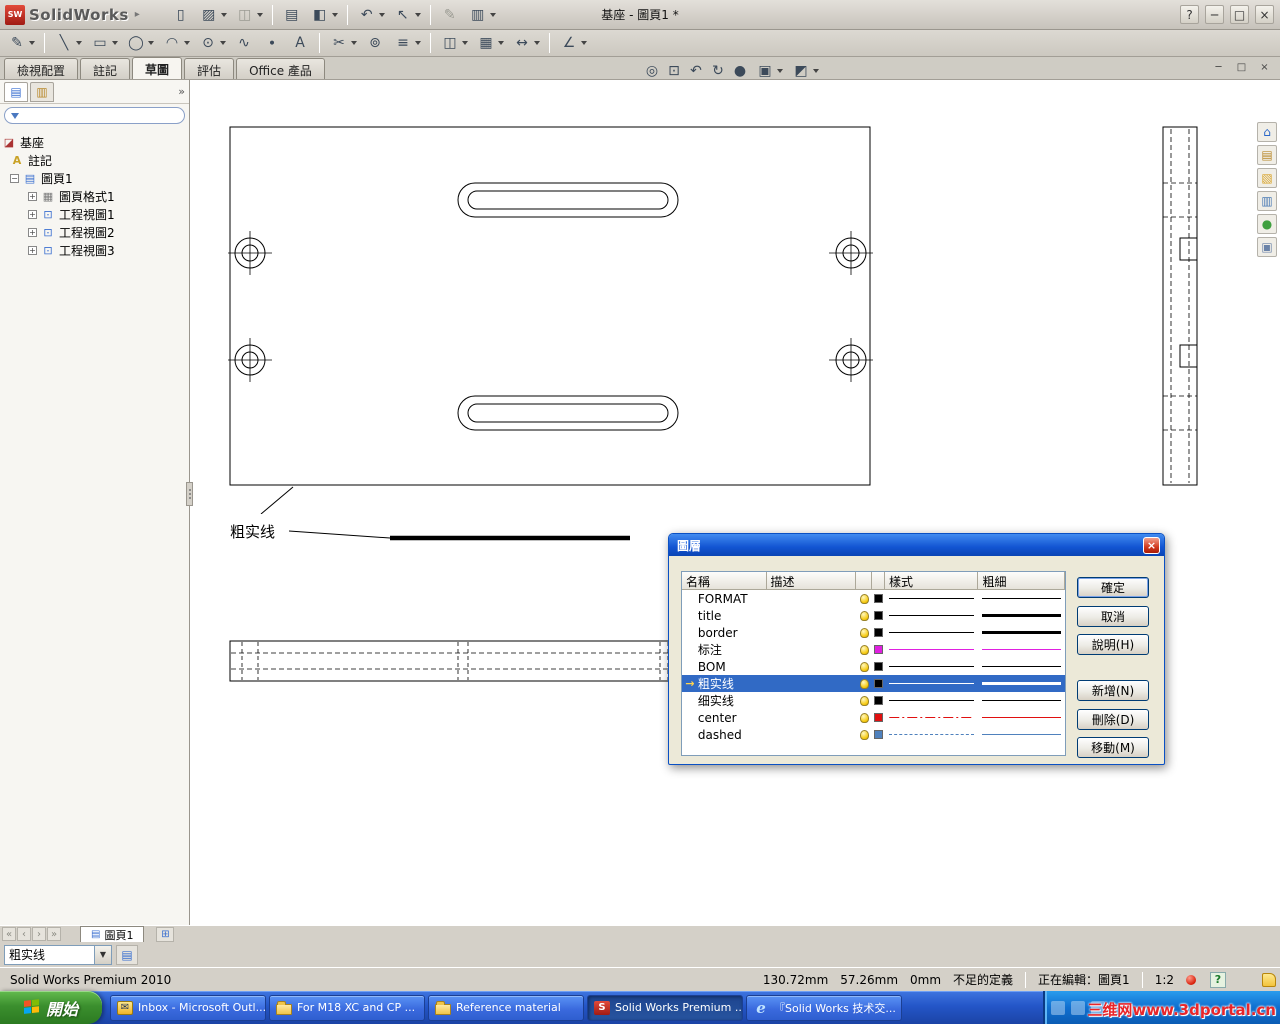 The height and width of the screenshot is (1024, 1280). I want to click on tree-item-drawing-view2: + ⊡ 工程視圖2, so click(94, 232).